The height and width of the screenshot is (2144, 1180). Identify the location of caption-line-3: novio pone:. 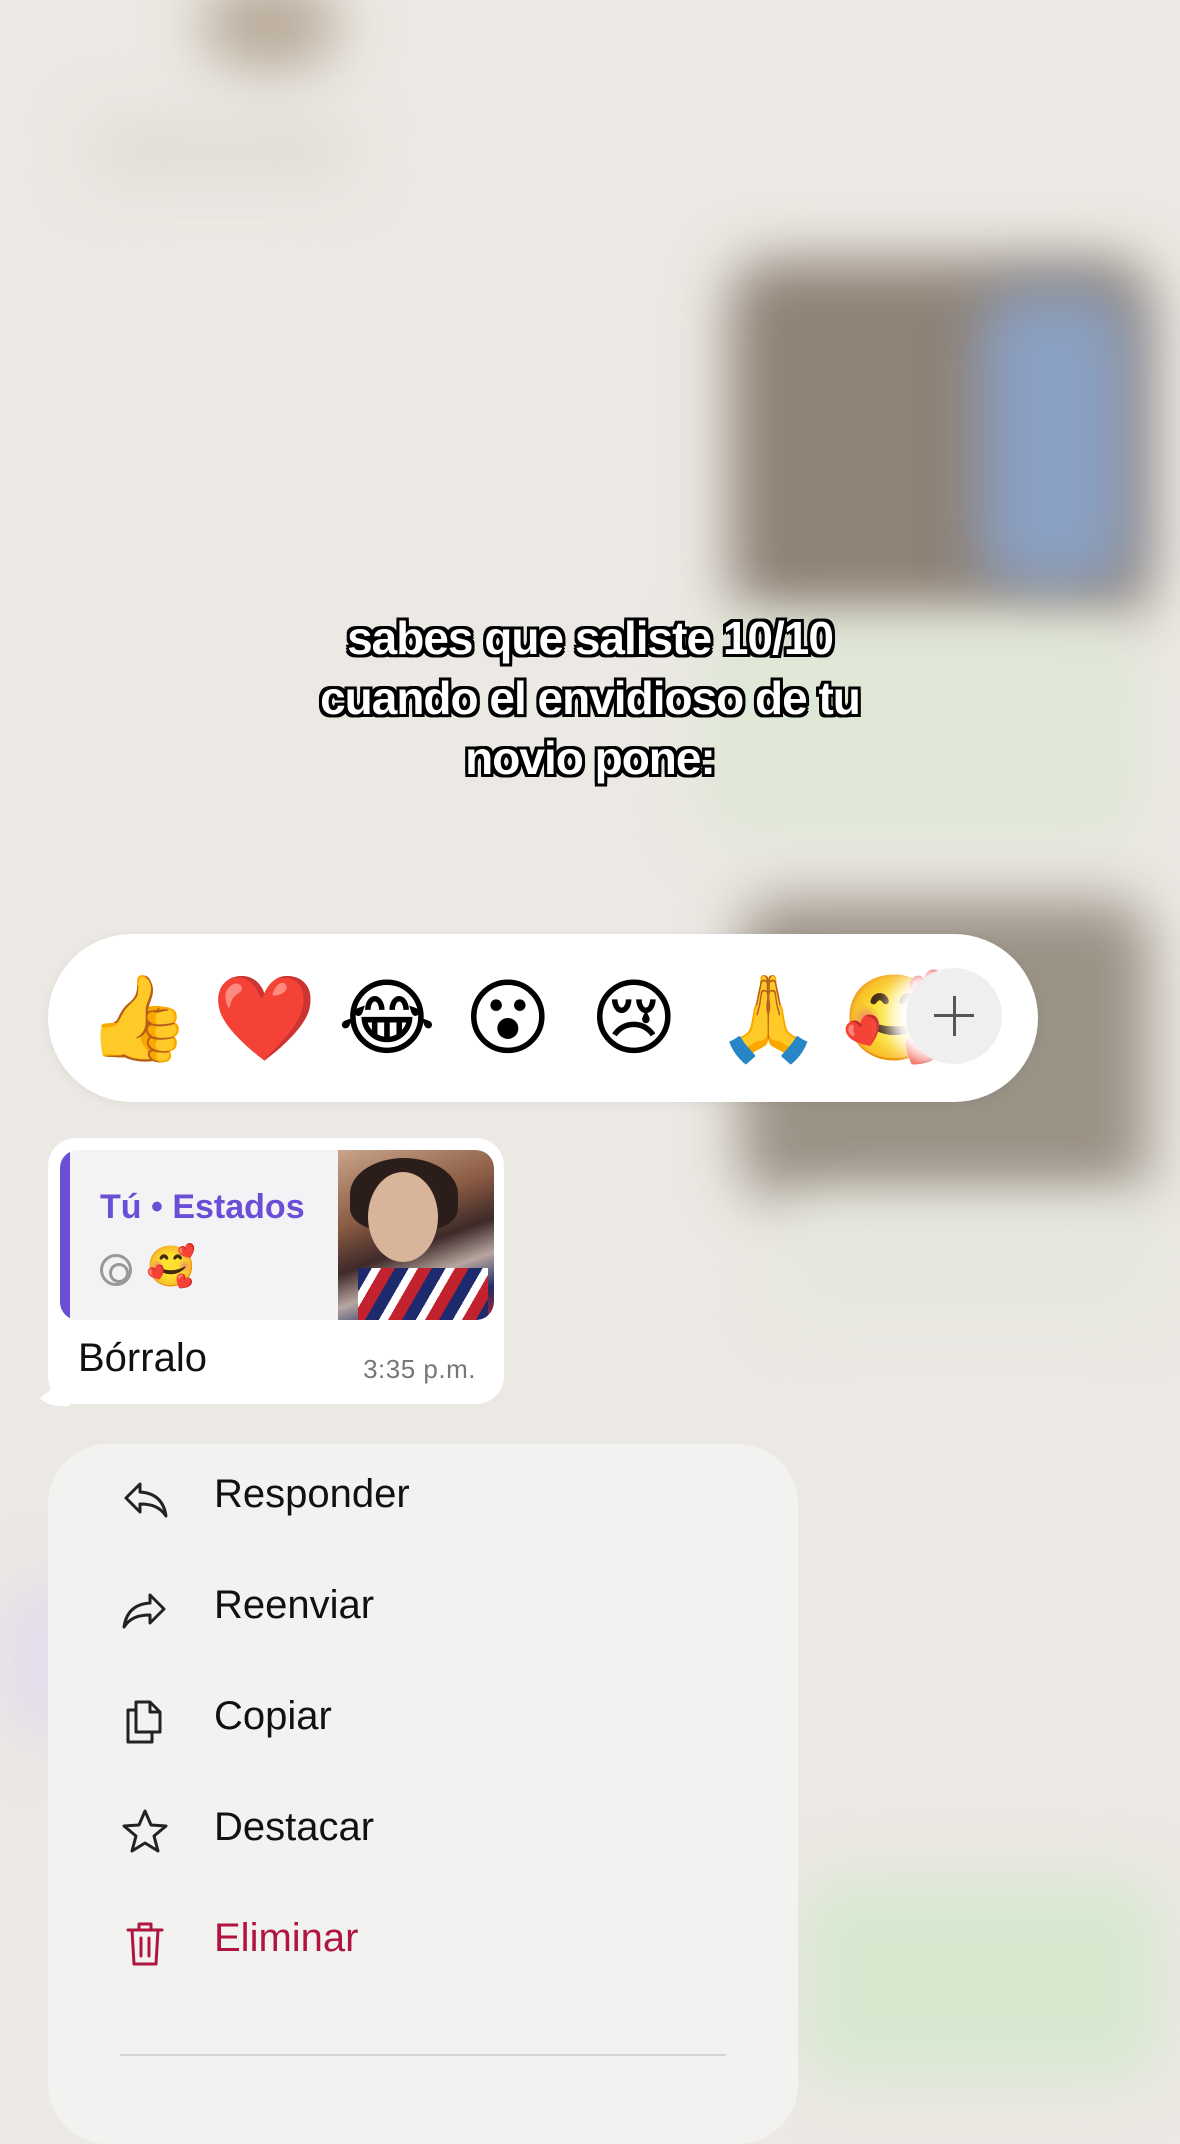
(590, 758).